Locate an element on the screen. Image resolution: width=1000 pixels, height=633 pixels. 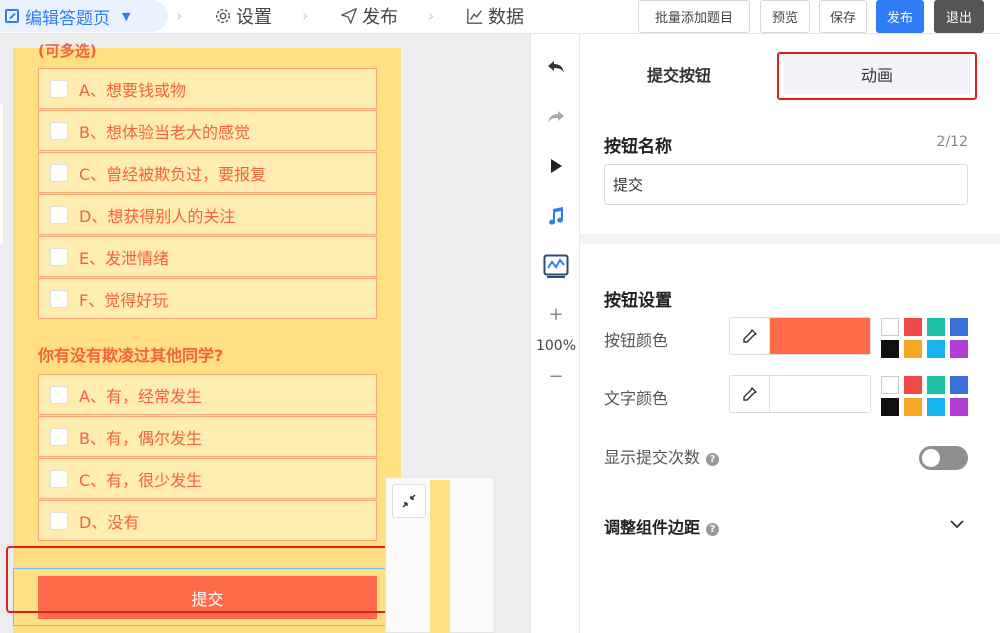
option-q2-d: D、没有 is located at coordinates (207, 520).